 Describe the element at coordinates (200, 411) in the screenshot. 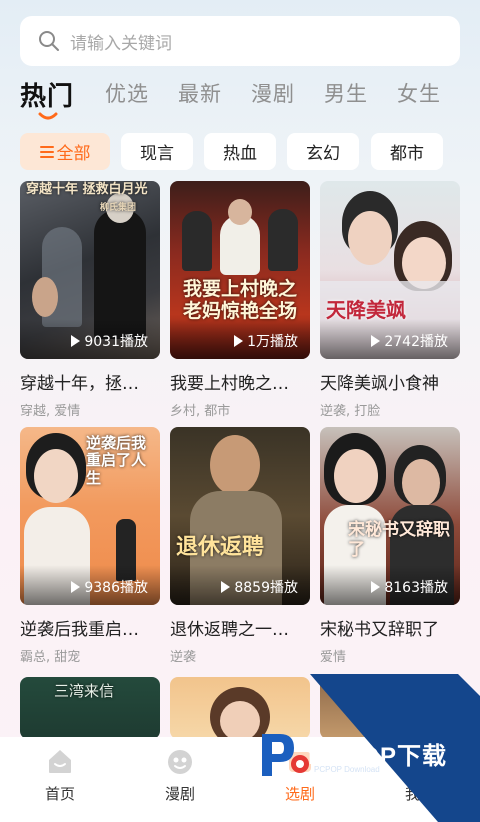

I see `drama-tags: 乡村, 都市` at that location.